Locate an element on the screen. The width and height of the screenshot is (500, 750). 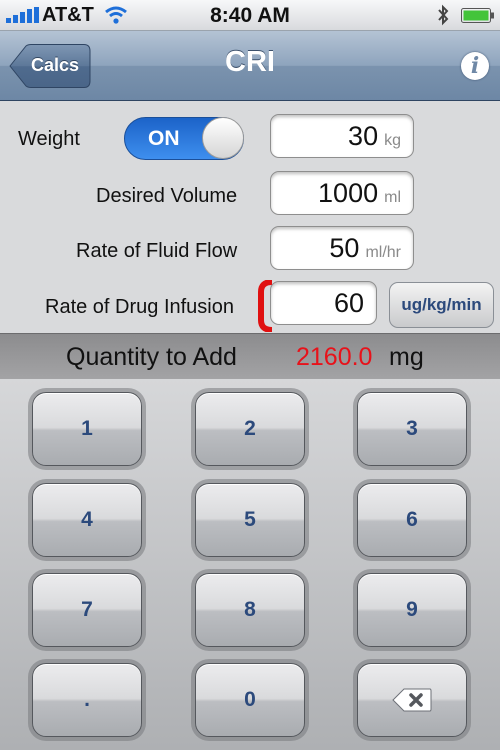
toggle-knob is located at coordinates (223, 138).